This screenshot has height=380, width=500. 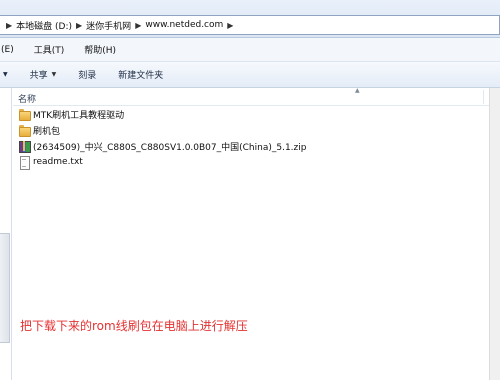 I want to click on navigation-pane, so click(x=6, y=234).